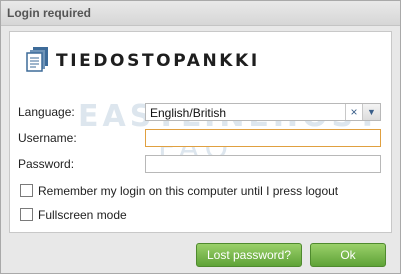 This screenshot has height=274, width=401. What do you see at coordinates (371, 112) in the screenshot?
I see `chevron-down-icon: ▼` at bounding box center [371, 112].